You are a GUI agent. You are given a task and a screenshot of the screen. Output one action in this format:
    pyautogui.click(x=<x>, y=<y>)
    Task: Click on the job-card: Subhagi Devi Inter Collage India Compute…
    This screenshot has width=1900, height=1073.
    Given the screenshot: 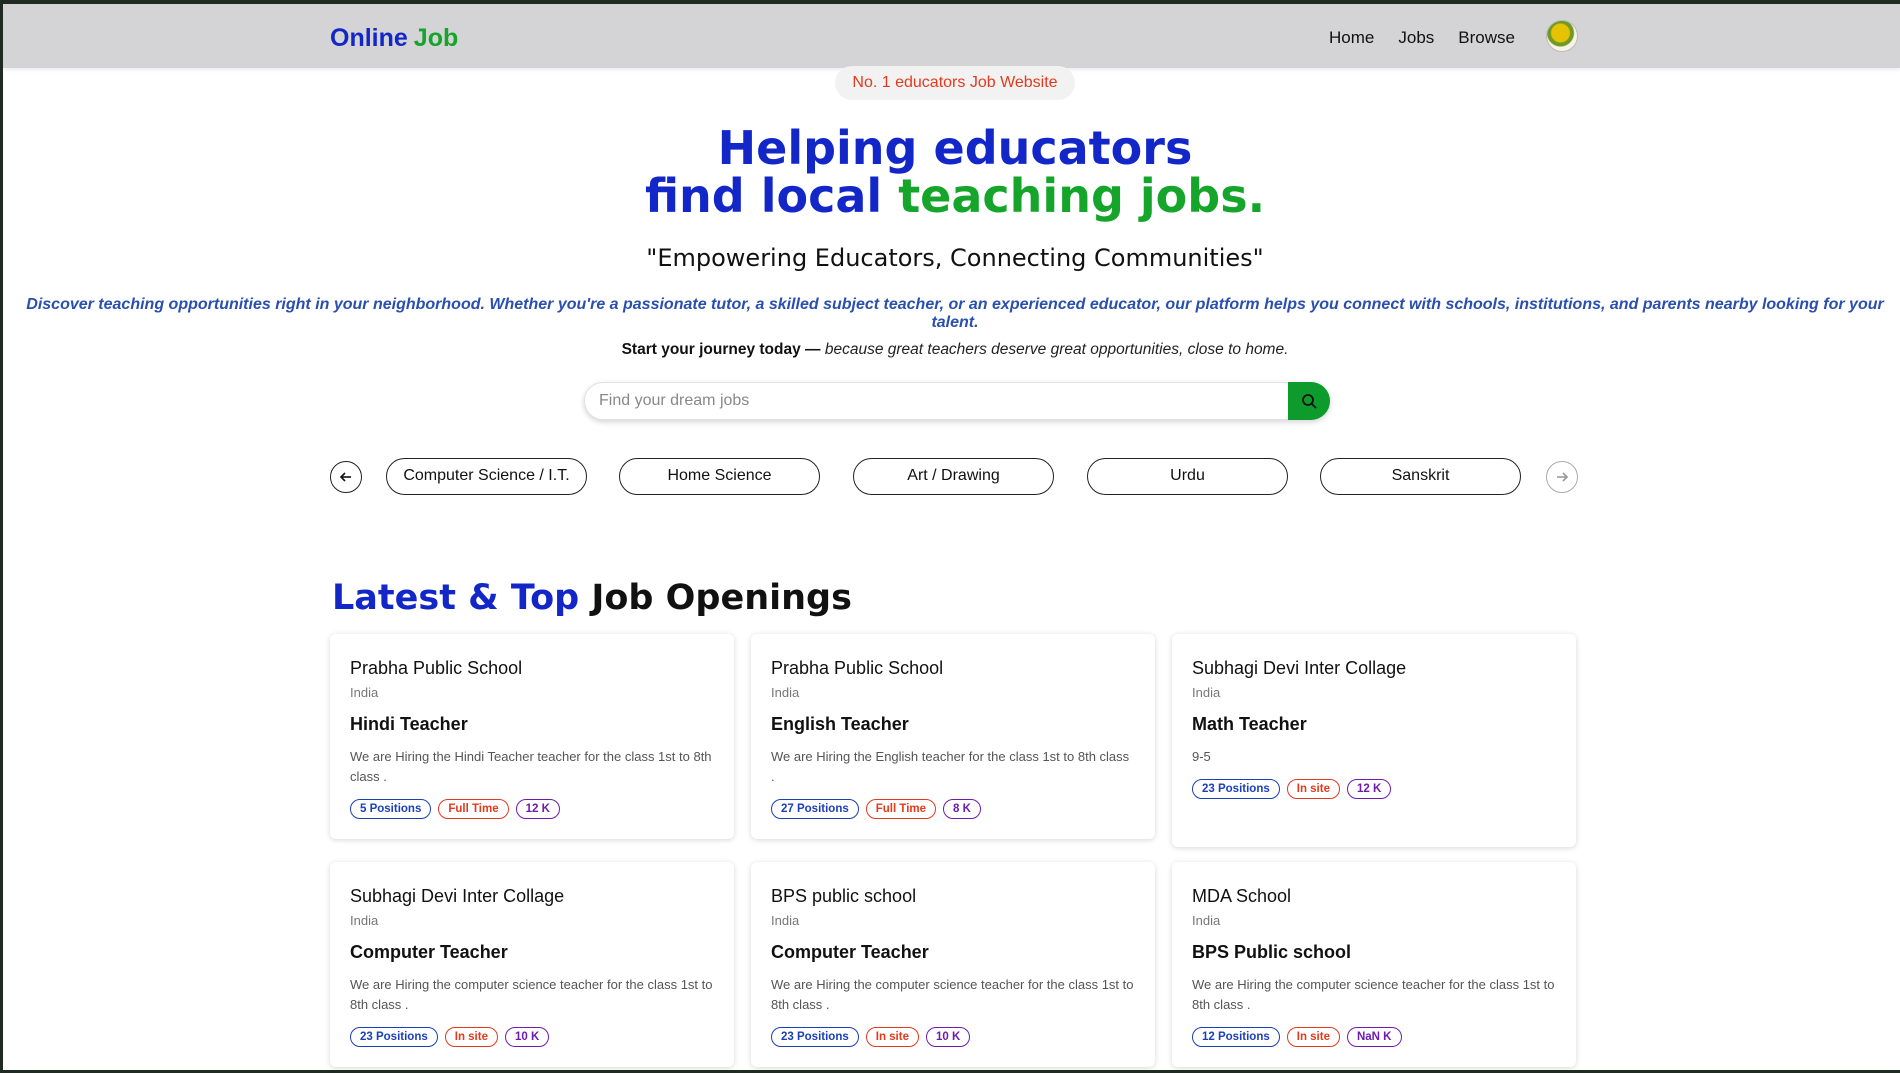 What is the action you would take?
    pyautogui.click(x=532, y=964)
    